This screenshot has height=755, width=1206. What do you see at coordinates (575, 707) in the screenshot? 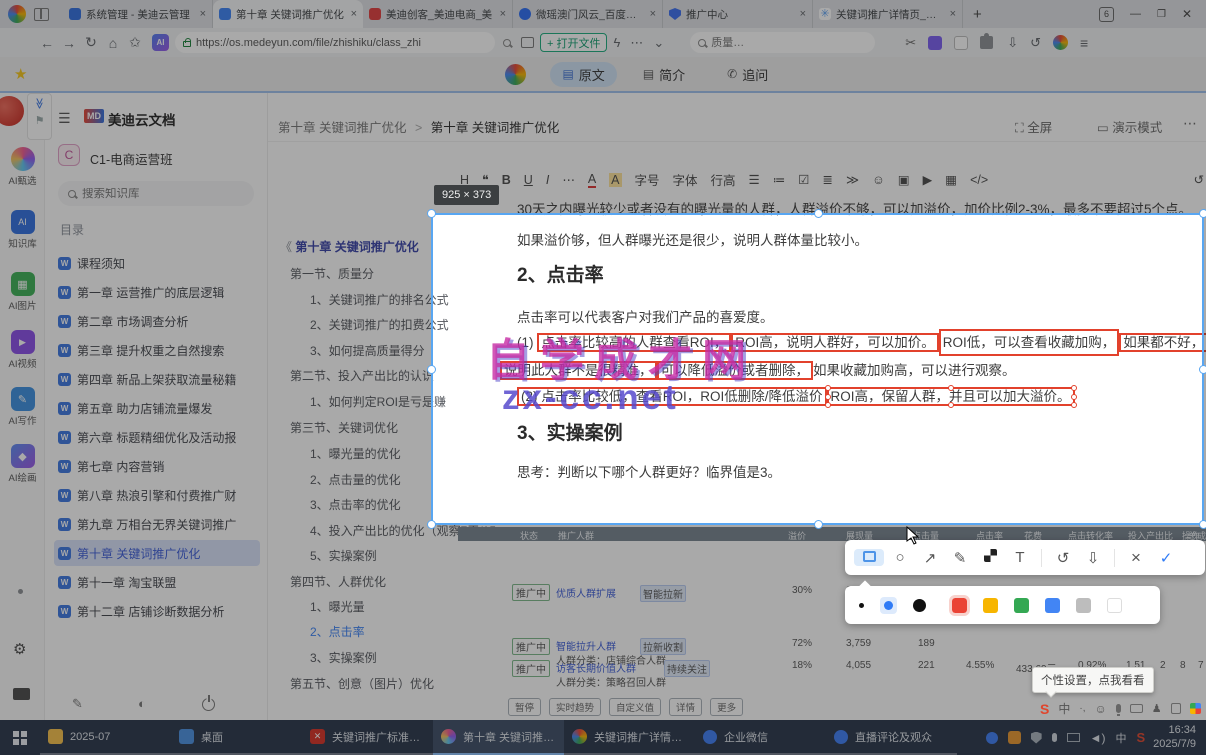
I see `realtime-trend-button: 实时趋势` at bounding box center [575, 707].